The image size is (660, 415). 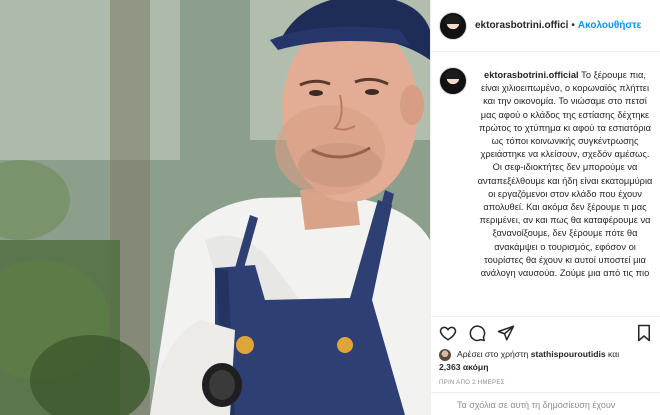 What do you see at coordinates (531, 75) in the screenshot?
I see `caption-username: ektorasbotrini.official` at bounding box center [531, 75].